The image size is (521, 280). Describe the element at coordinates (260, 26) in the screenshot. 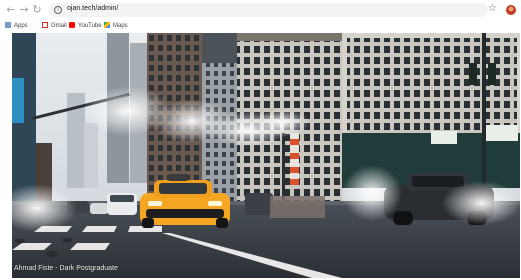

I see `bookmarks-bar: Apps Gmail YouTube Maps` at that location.